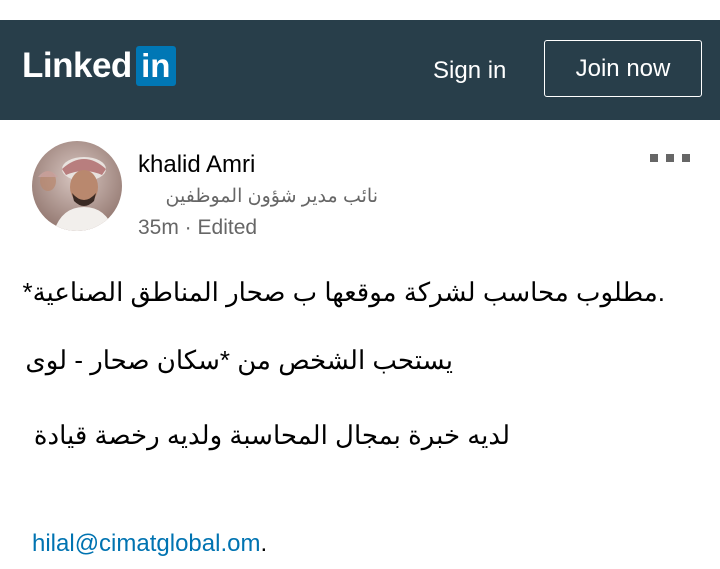 This screenshot has width=720, height=569. I want to click on post-text-line-2: يستحب الشخص من *سكان صحار - لوى, so click(239, 360).